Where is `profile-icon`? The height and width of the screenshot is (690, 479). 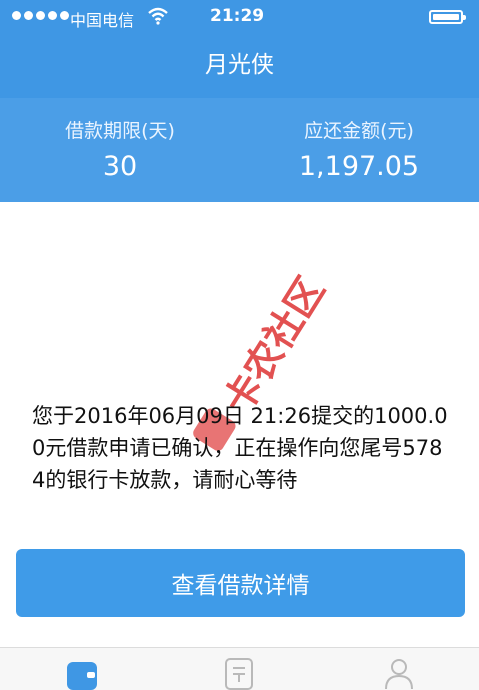
profile-icon is located at coordinates (399, 673).